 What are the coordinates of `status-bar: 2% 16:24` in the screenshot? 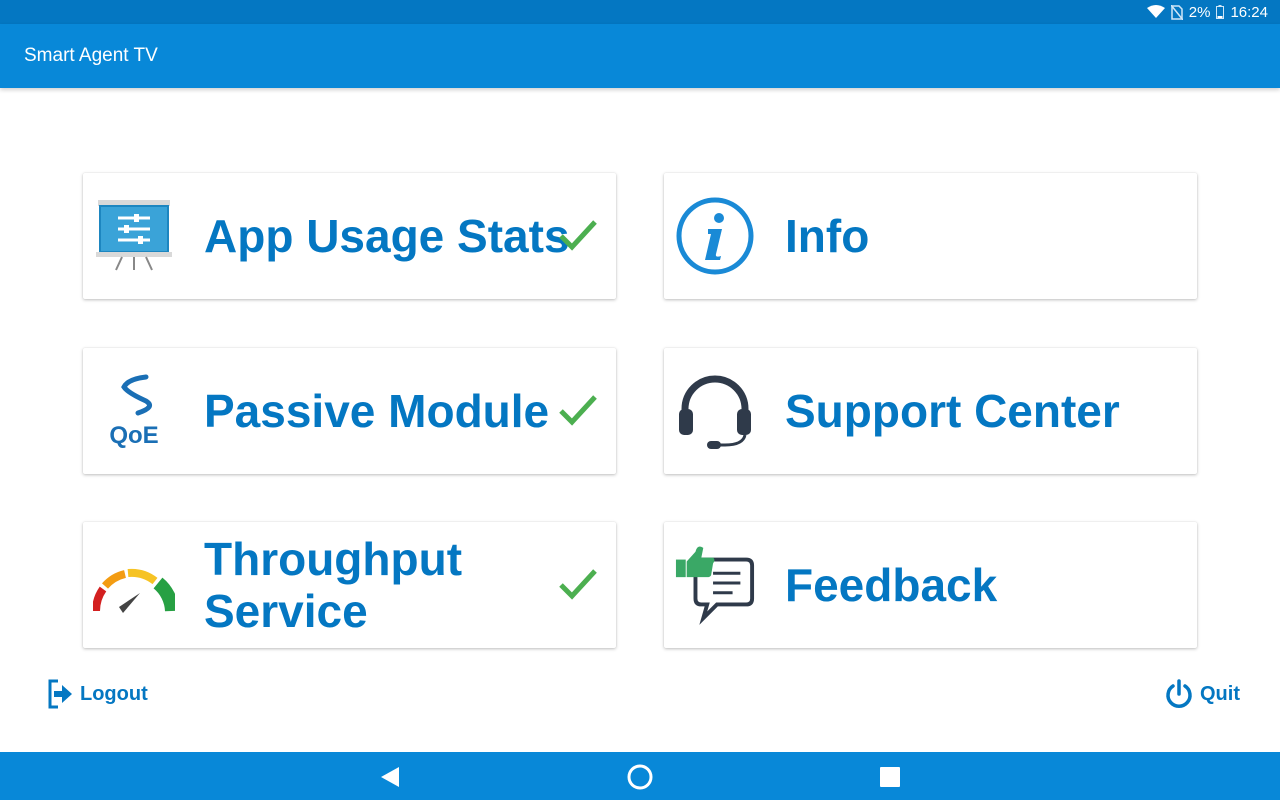 It's located at (640, 12).